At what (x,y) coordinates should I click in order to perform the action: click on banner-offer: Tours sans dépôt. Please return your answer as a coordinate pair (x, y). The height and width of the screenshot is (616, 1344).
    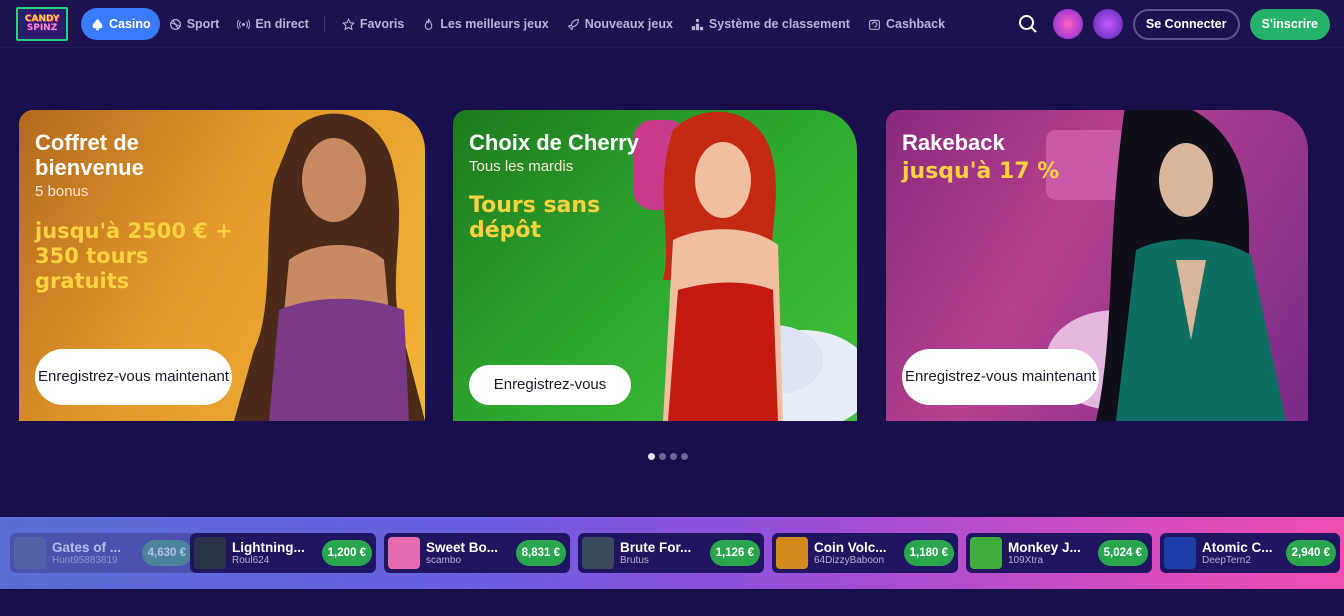
    Looking at the image, I should click on (535, 218).